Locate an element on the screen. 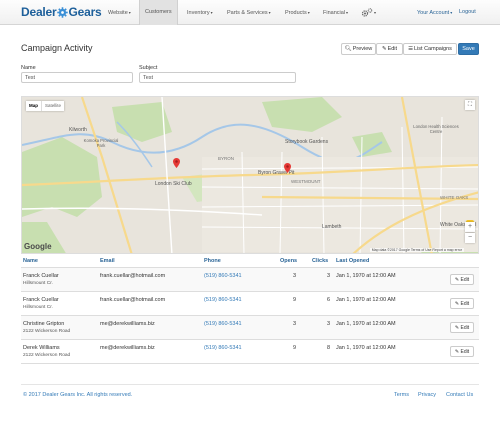 This screenshot has height=433, width=500. row-clicks: 8 is located at coordinates (328, 348).